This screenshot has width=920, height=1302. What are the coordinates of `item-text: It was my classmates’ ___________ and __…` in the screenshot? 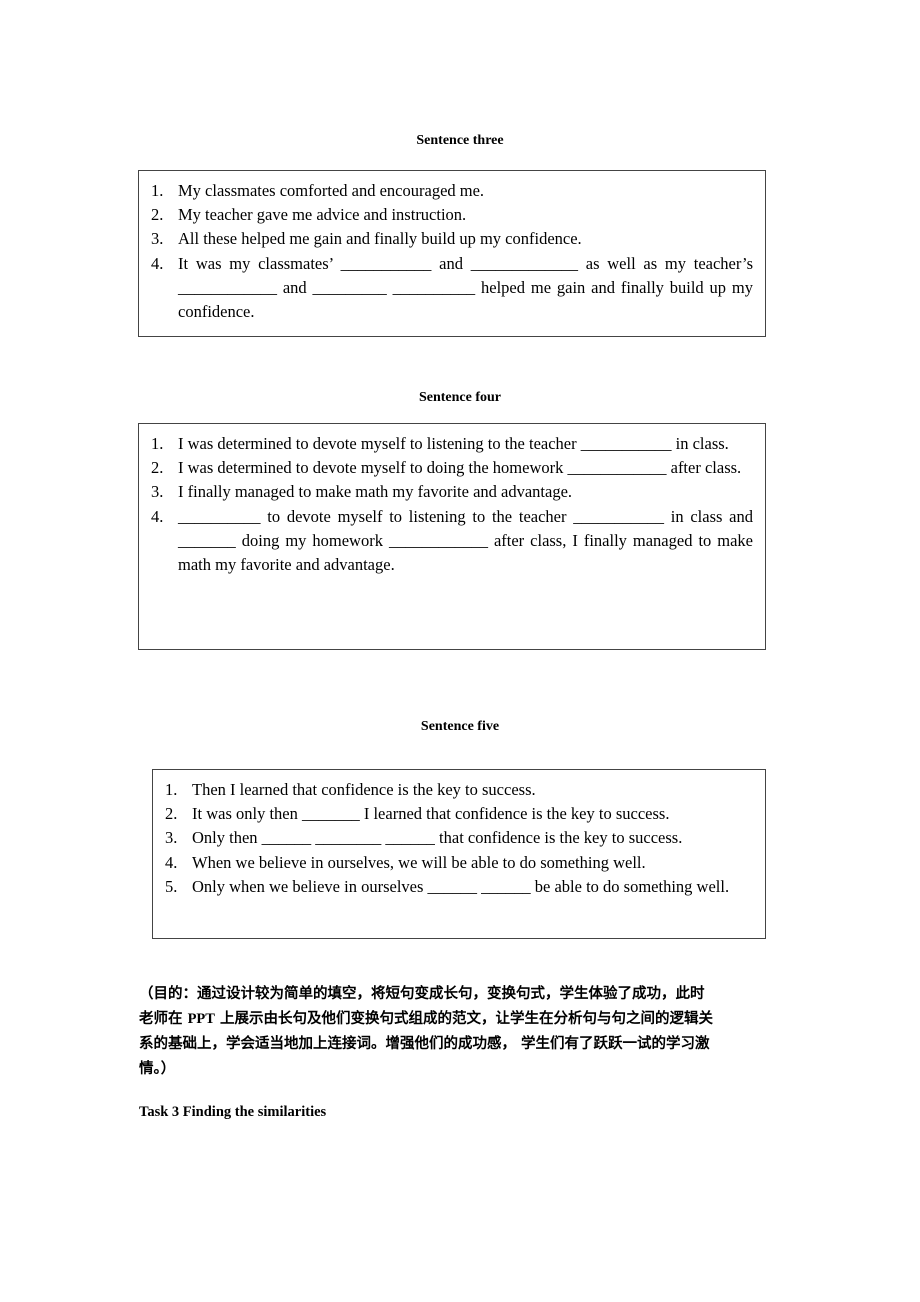 It's located at (465, 287).